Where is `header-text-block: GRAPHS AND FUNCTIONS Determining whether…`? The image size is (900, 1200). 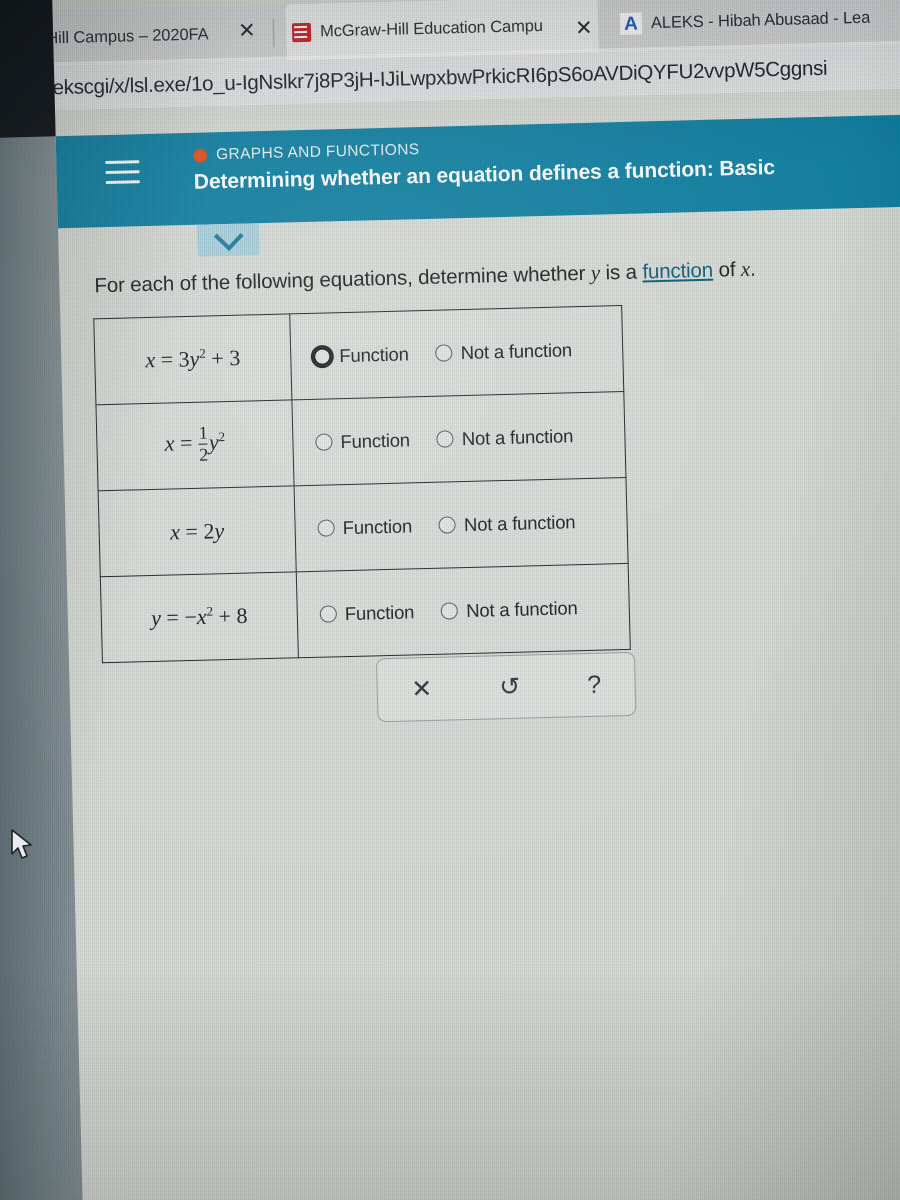
header-text-block: GRAPHS AND FUNCTIONS Determining whether… is located at coordinates (483, 163).